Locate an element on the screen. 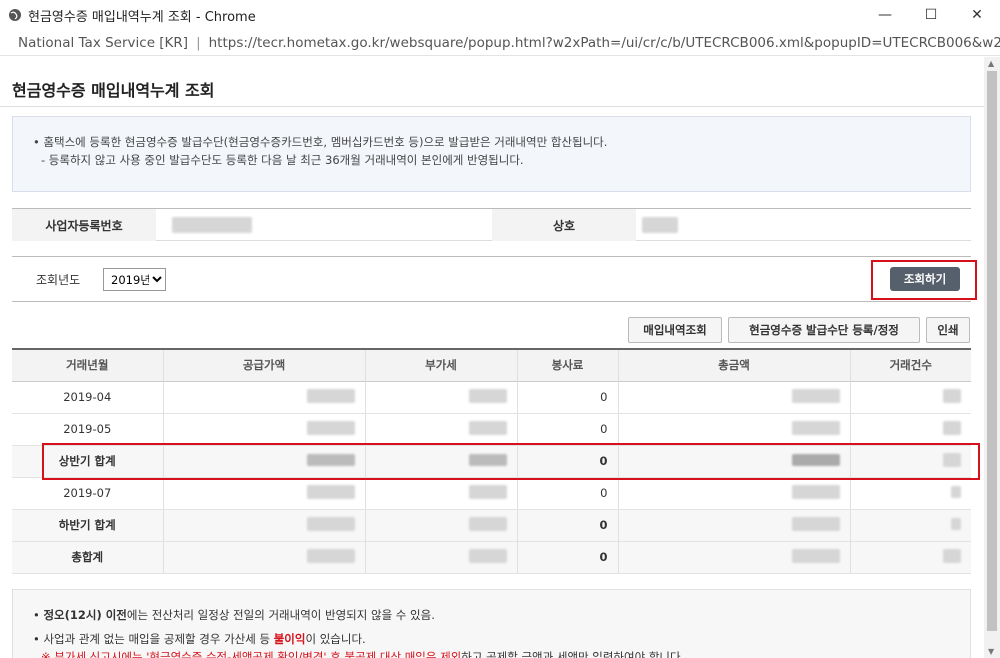 This screenshot has width=1000, height=658. header-transaction-count: 거래건수 is located at coordinates (910, 365).